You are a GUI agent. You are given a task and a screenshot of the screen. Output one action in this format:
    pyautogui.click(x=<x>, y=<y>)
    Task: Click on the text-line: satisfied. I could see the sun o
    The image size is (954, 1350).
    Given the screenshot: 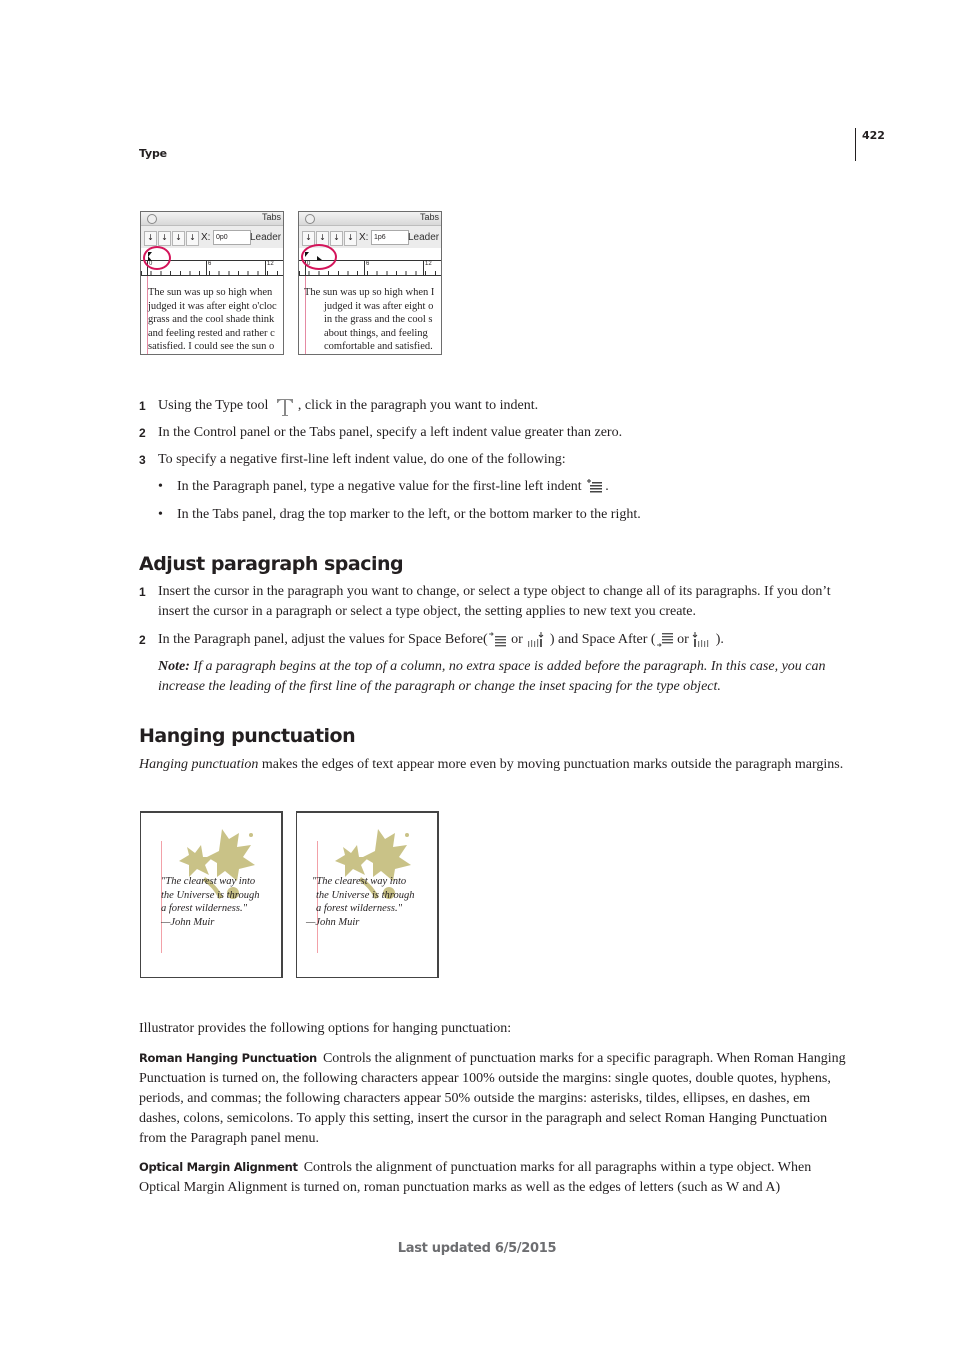 What is the action you would take?
    pyautogui.click(x=211, y=346)
    